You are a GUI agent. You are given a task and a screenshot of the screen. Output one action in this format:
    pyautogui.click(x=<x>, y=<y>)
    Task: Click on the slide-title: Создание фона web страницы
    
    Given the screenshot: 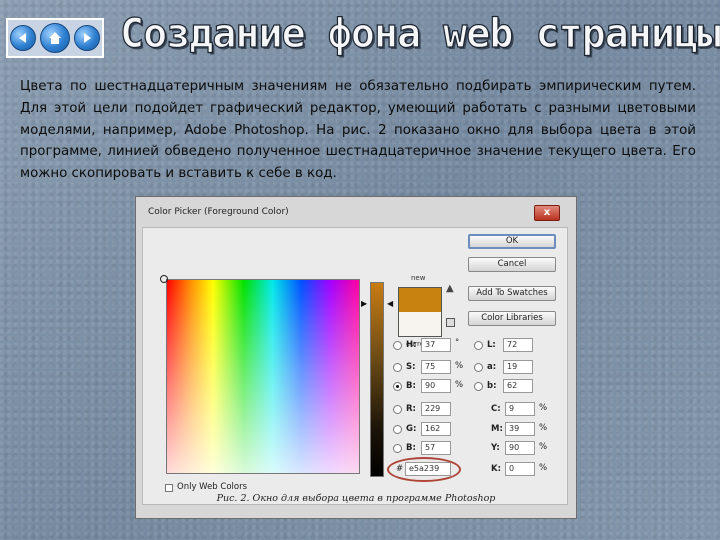 What is the action you would take?
    pyautogui.click(x=419, y=33)
    